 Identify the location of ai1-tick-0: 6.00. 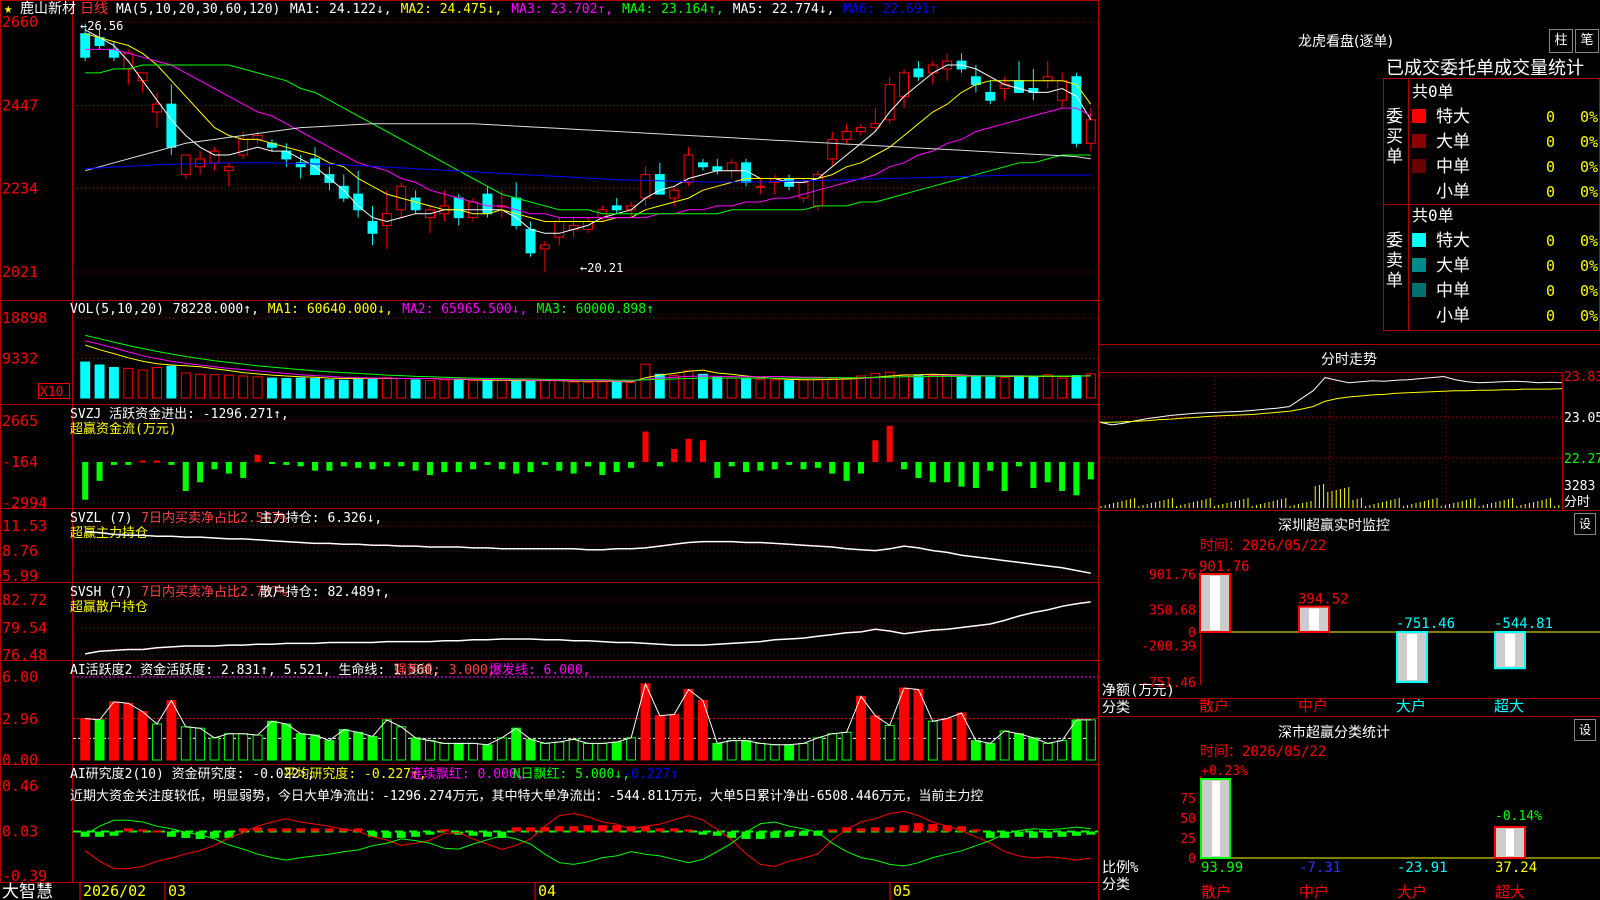
(20, 677).